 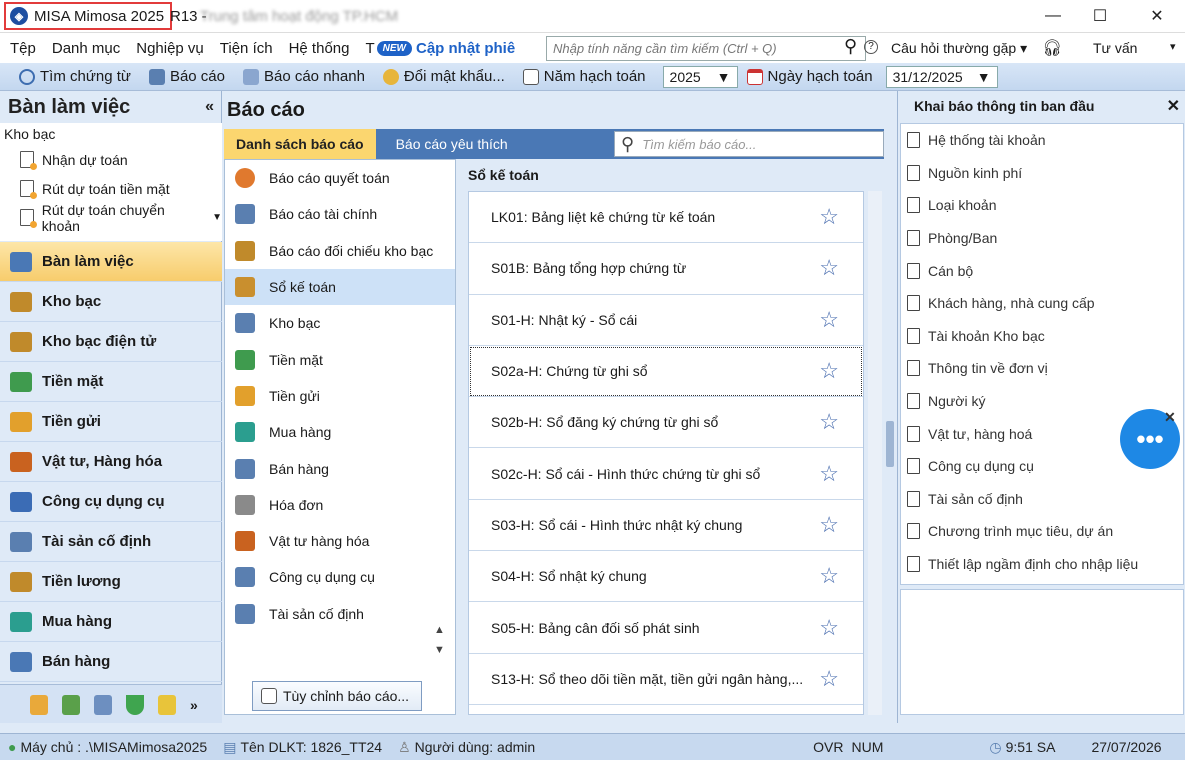 I want to click on menu-system: Hệ thống, so click(x=319, y=48).